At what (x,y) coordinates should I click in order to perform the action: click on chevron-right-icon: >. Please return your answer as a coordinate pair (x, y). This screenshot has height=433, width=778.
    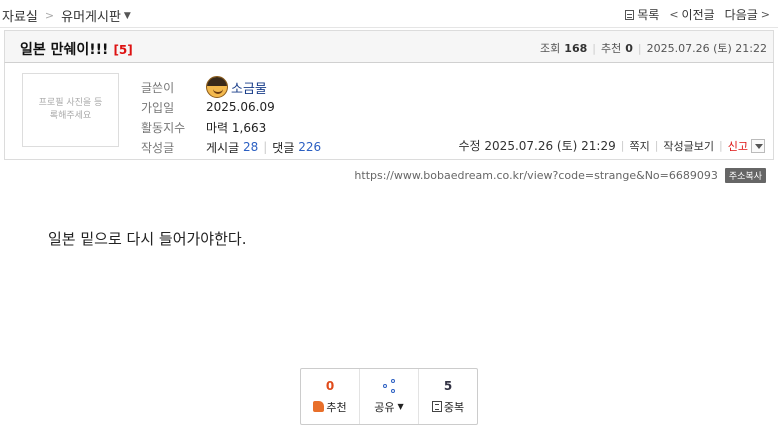
    Looking at the image, I should click on (765, 14).